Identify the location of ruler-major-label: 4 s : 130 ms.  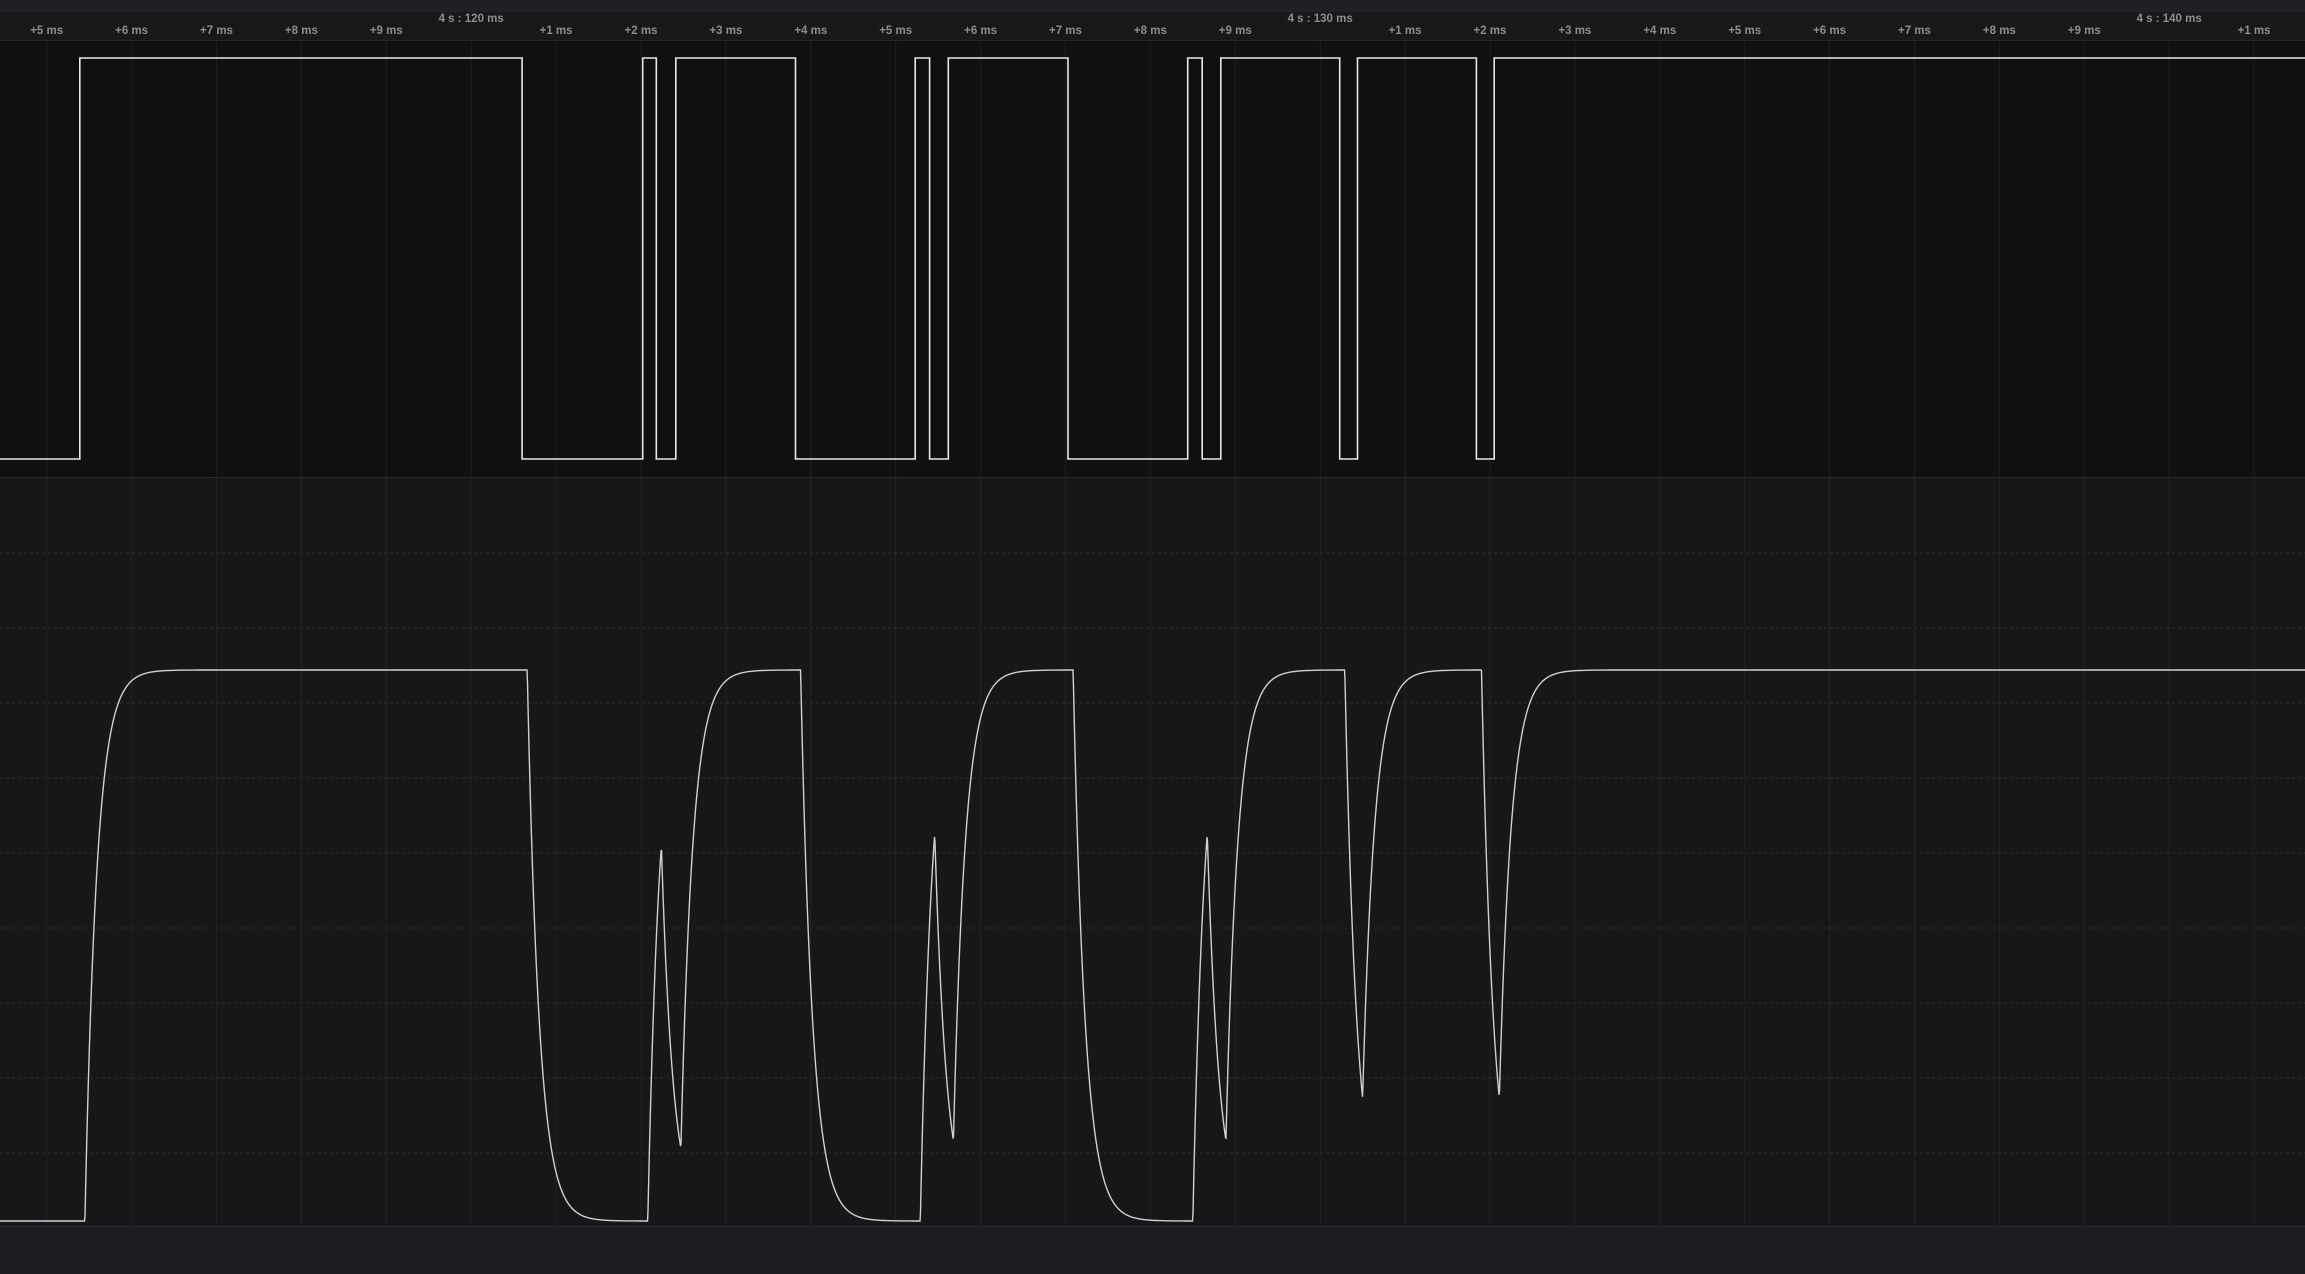
(1320, 19).